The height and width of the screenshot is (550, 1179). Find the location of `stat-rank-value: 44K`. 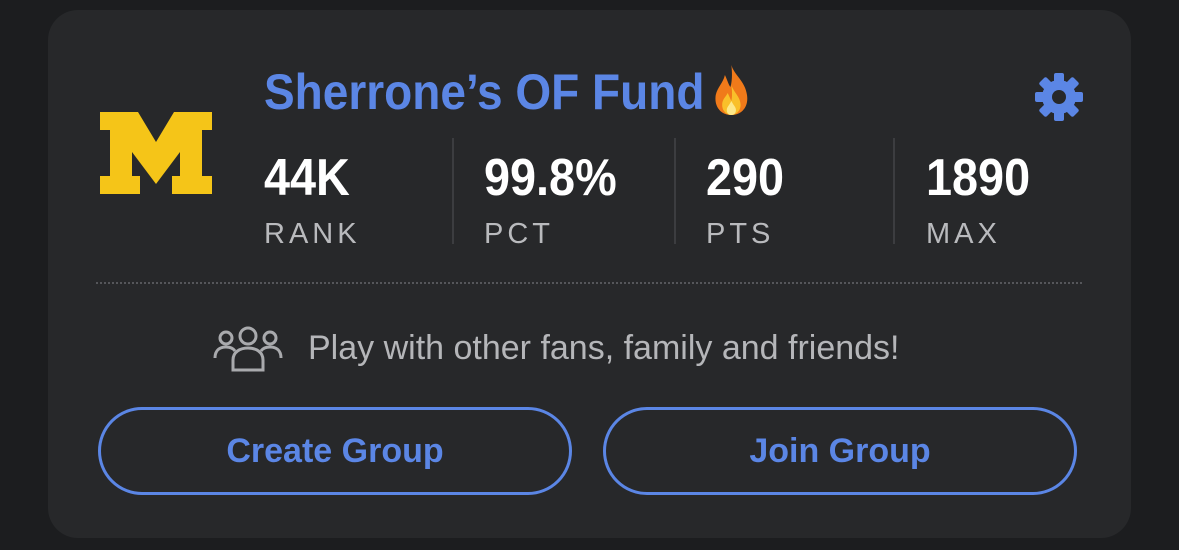

stat-rank-value: 44K is located at coordinates (307, 178).